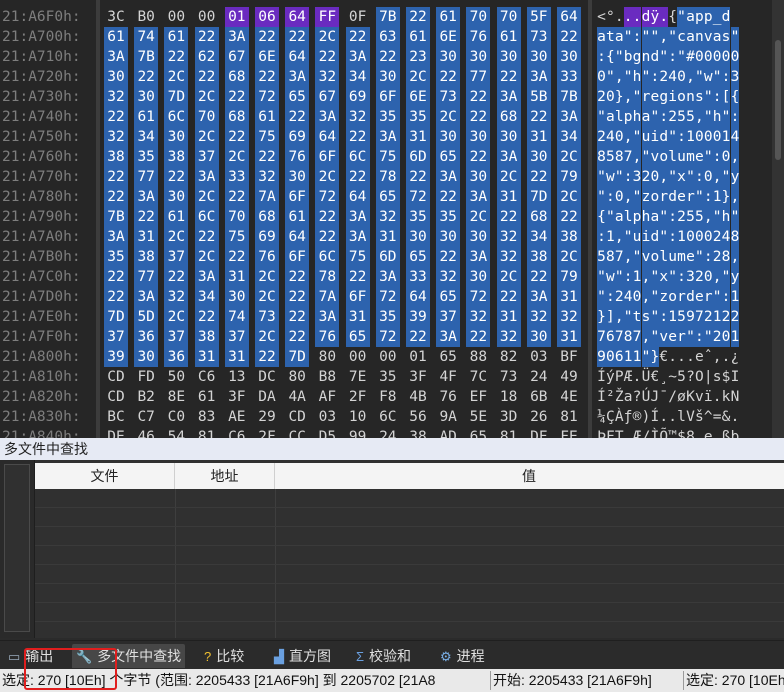 The height and width of the screenshot is (692, 784). I want to click on hex-byte: 7B, so click(569, 97).